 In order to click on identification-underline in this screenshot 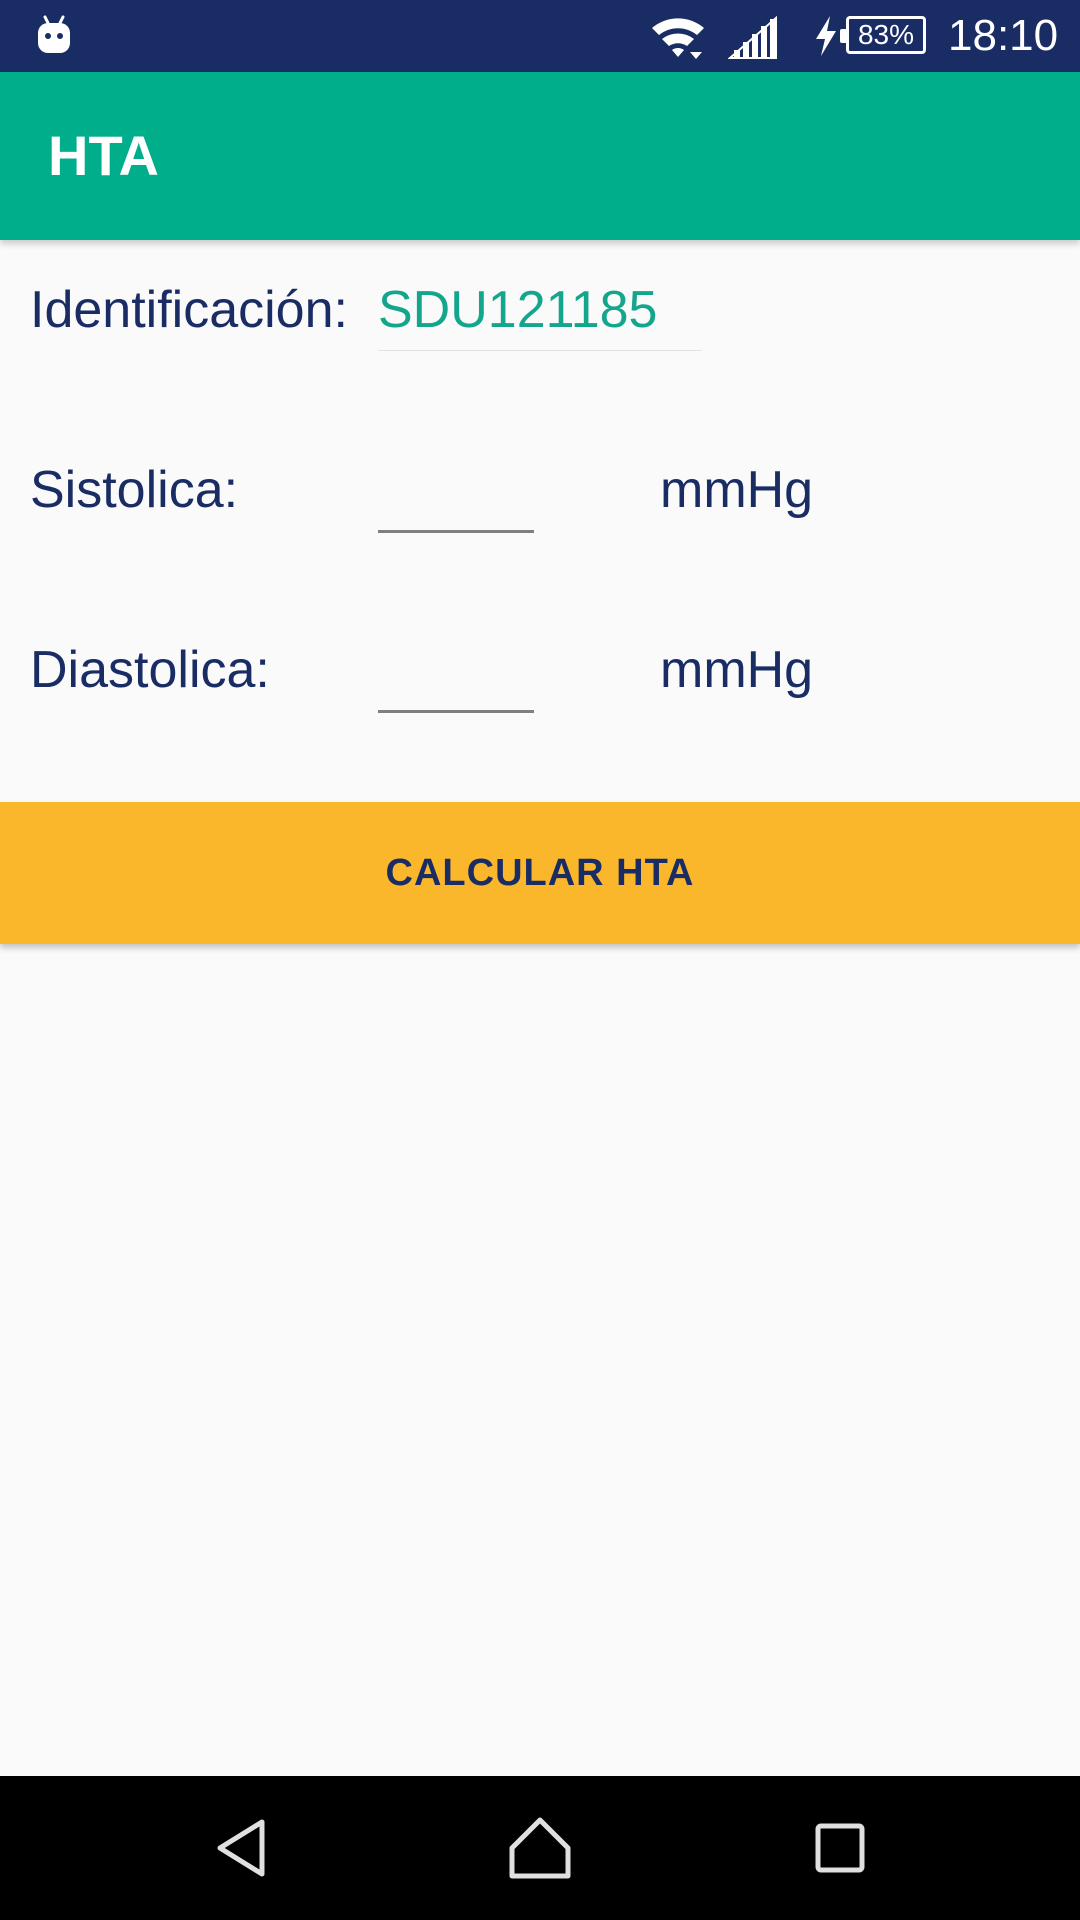, I will do `click(540, 350)`.